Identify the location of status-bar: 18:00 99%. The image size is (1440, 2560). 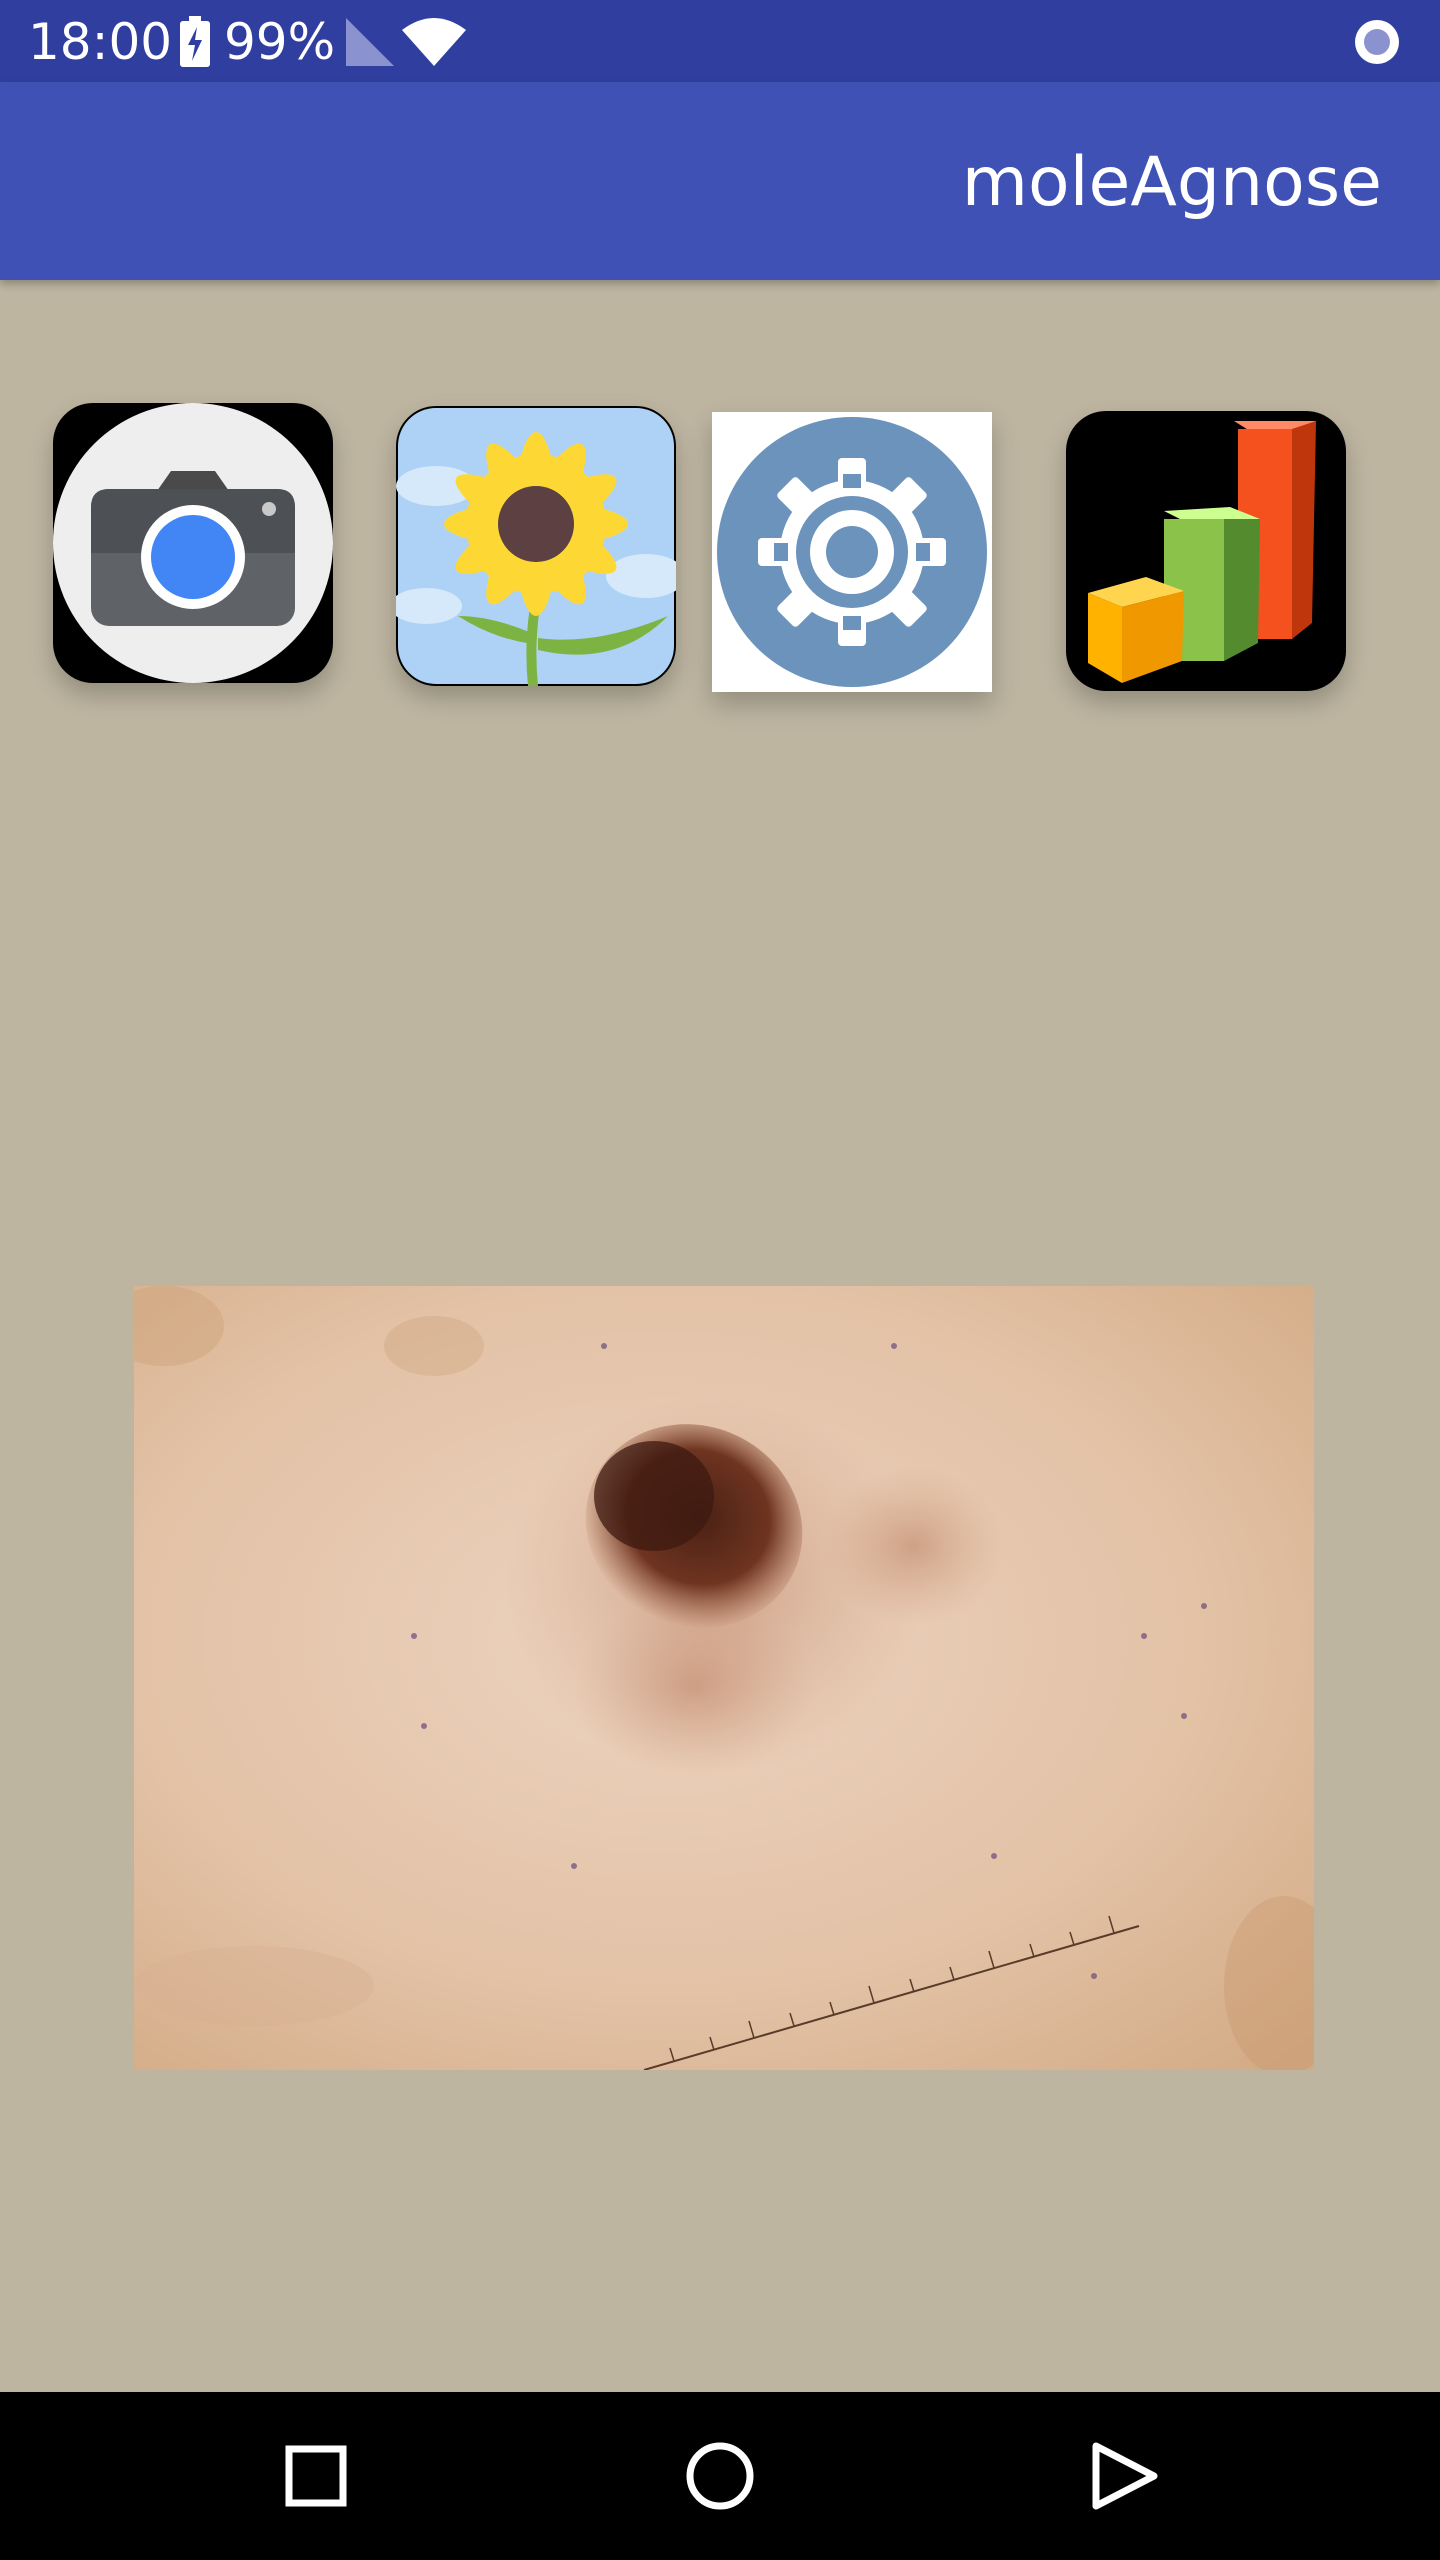
(720, 41).